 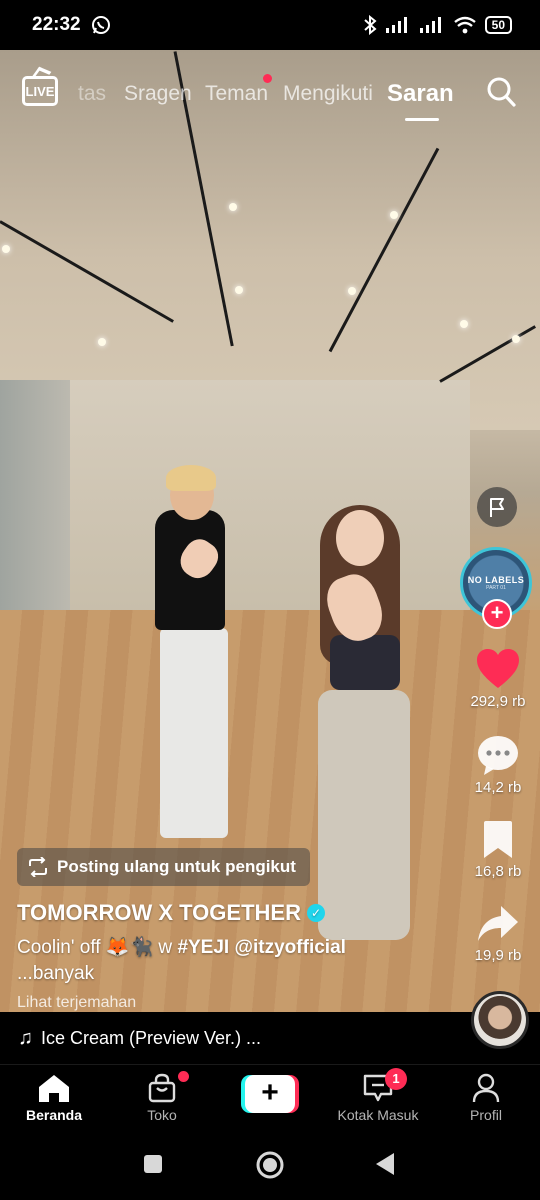 I want to click on home-icon, so click(x=54, y=1088).